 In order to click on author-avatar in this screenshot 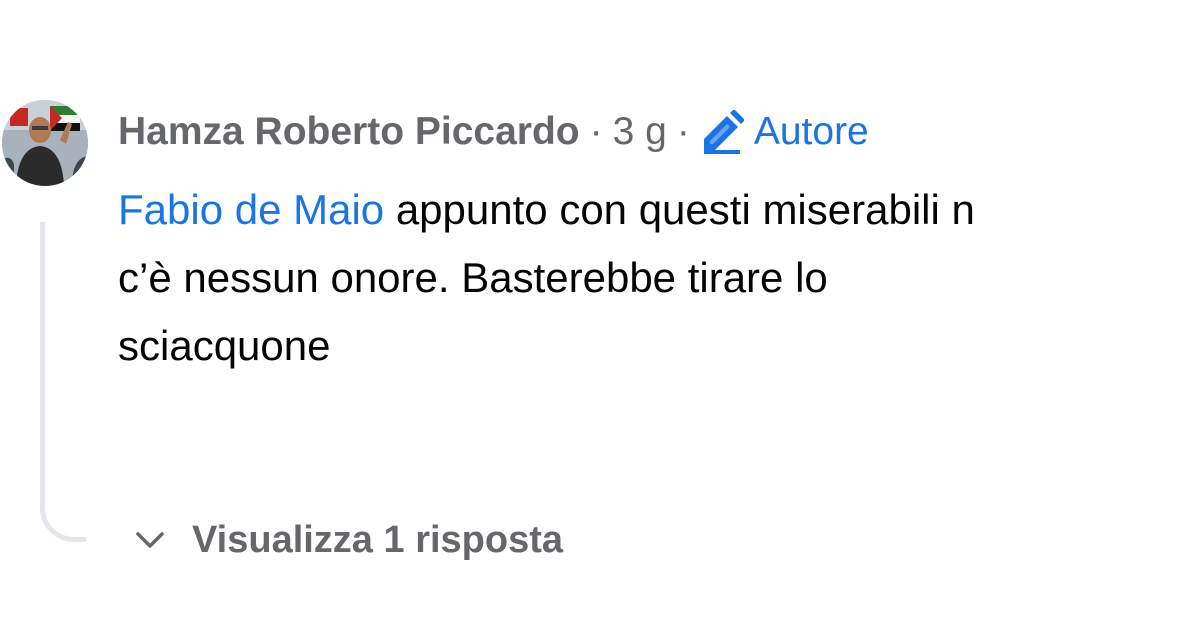, I will do `click(45, 143)`.